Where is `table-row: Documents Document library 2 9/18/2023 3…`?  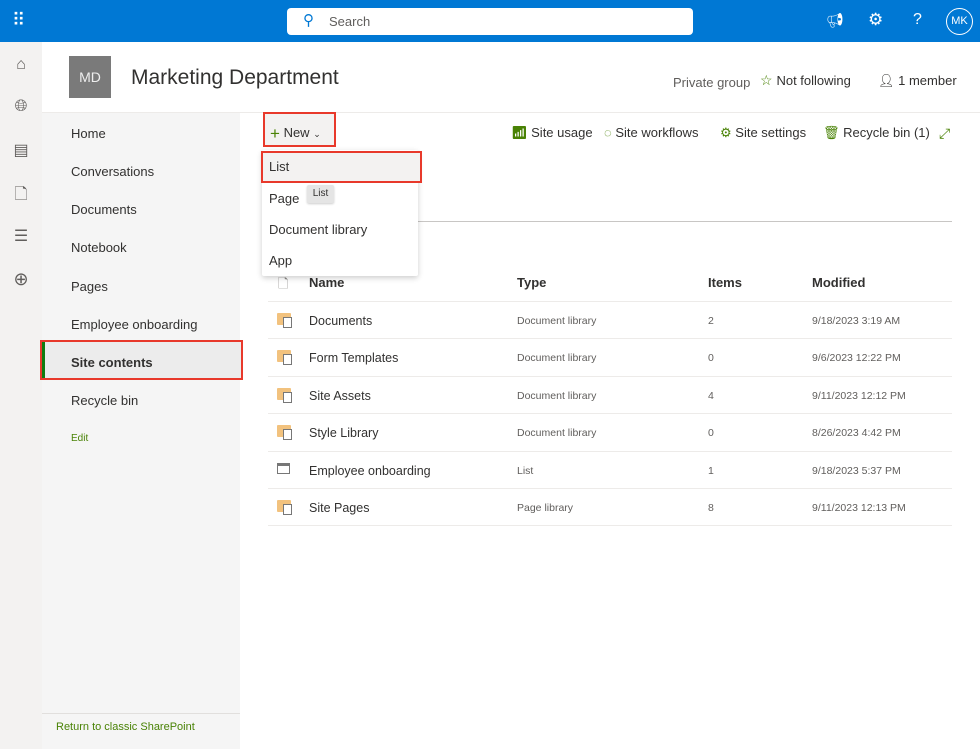 table-row: Documents Document library 2 9/18/2023 3… is located at coordinates (610, 319).